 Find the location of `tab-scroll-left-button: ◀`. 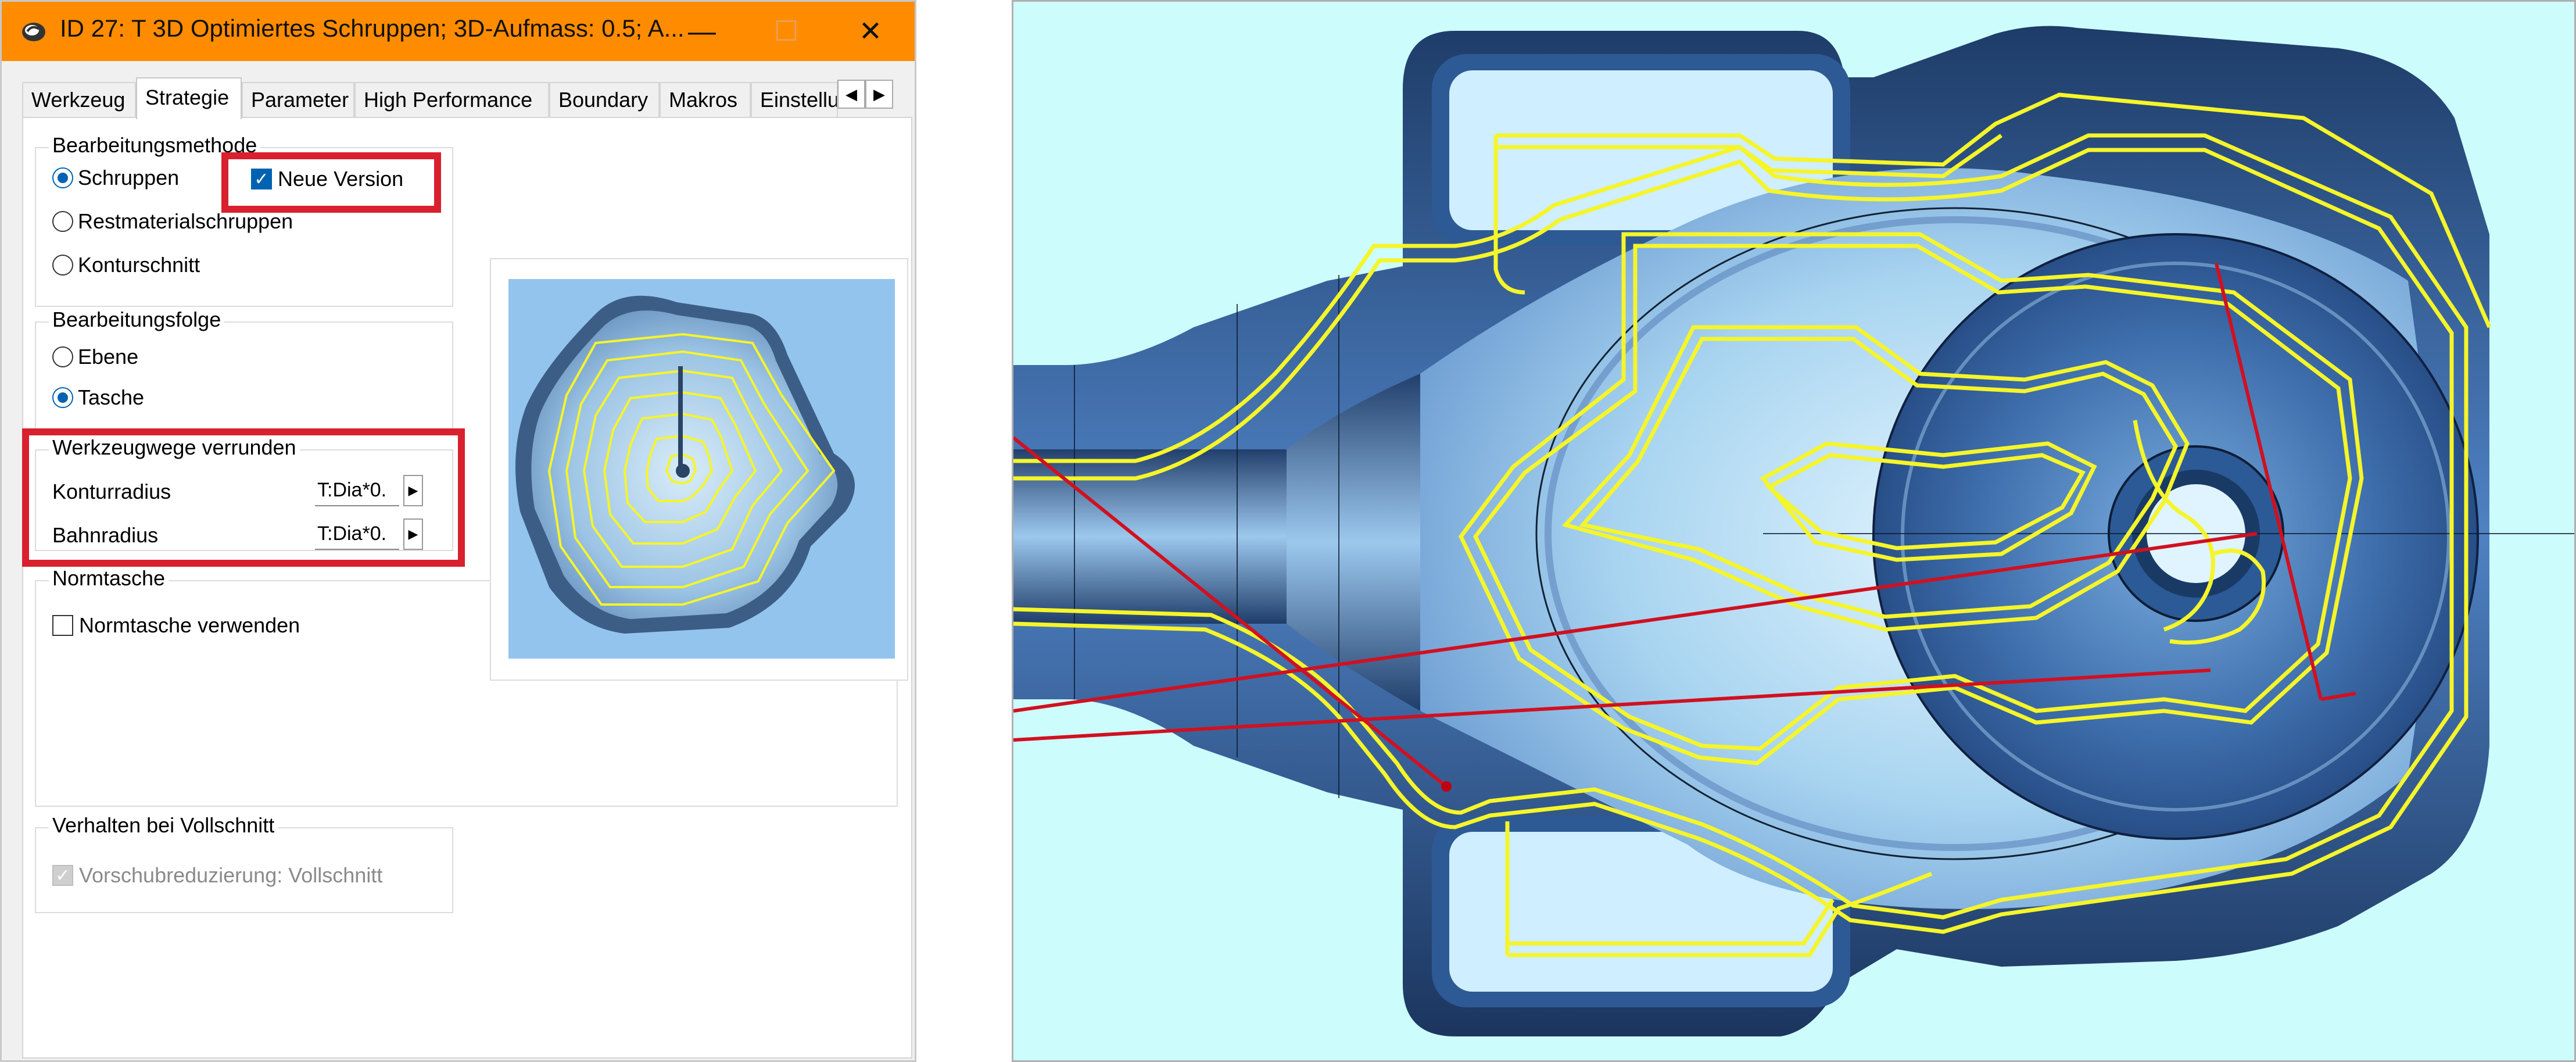

tab-scroll-left-button: ◀ is located at coordinates (851, 94).